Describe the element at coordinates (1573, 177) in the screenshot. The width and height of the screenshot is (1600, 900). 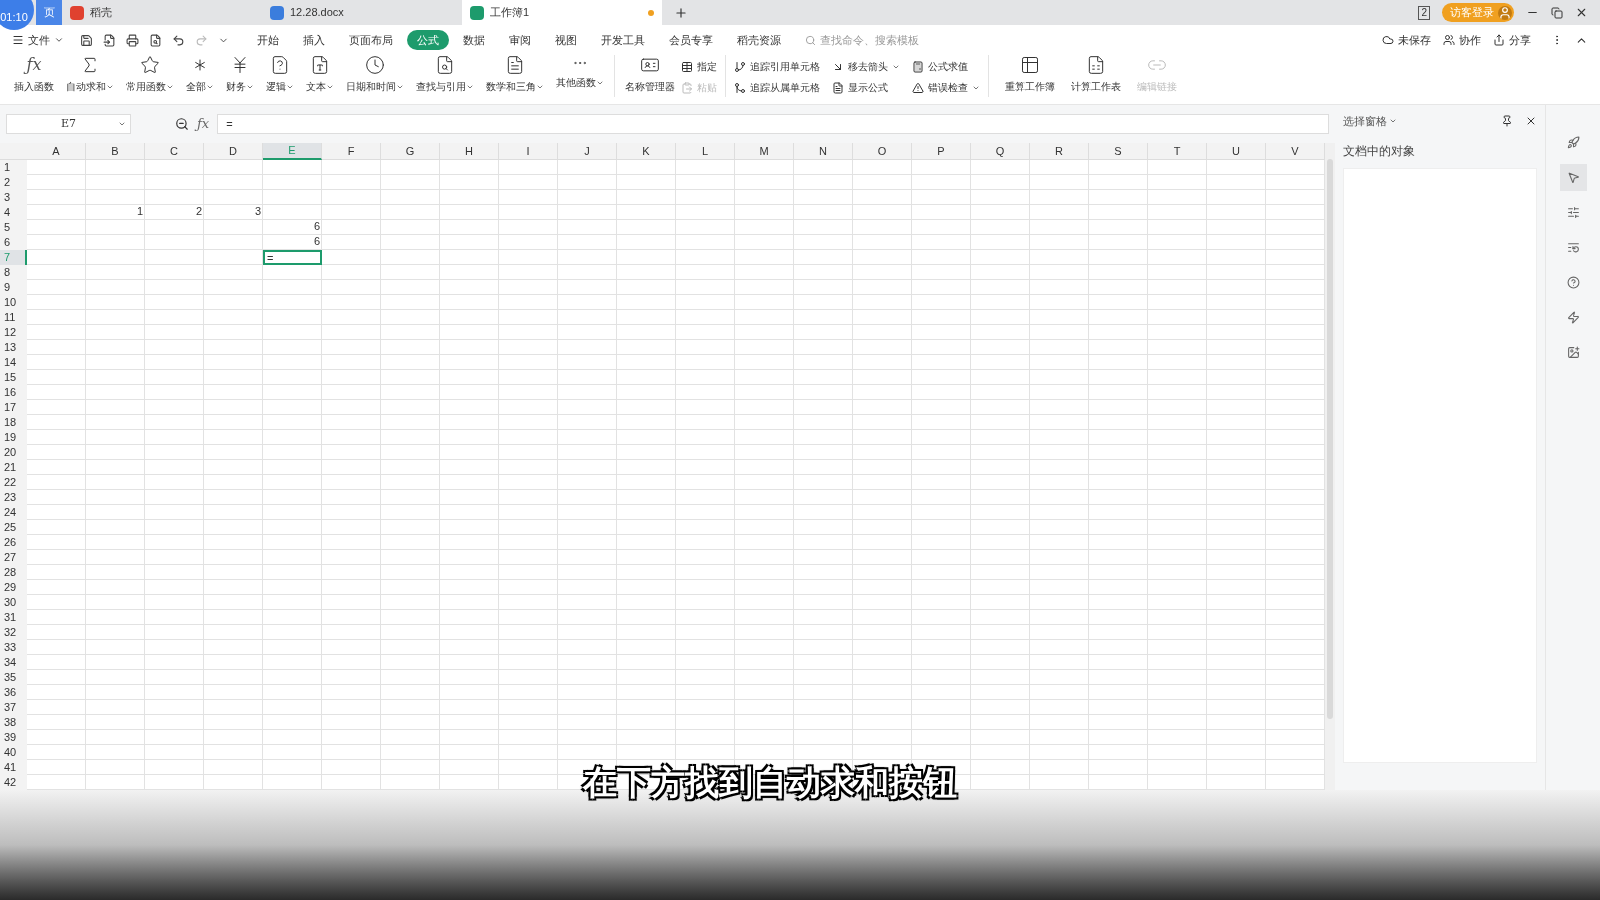
I see `side-tool-button` at that location.